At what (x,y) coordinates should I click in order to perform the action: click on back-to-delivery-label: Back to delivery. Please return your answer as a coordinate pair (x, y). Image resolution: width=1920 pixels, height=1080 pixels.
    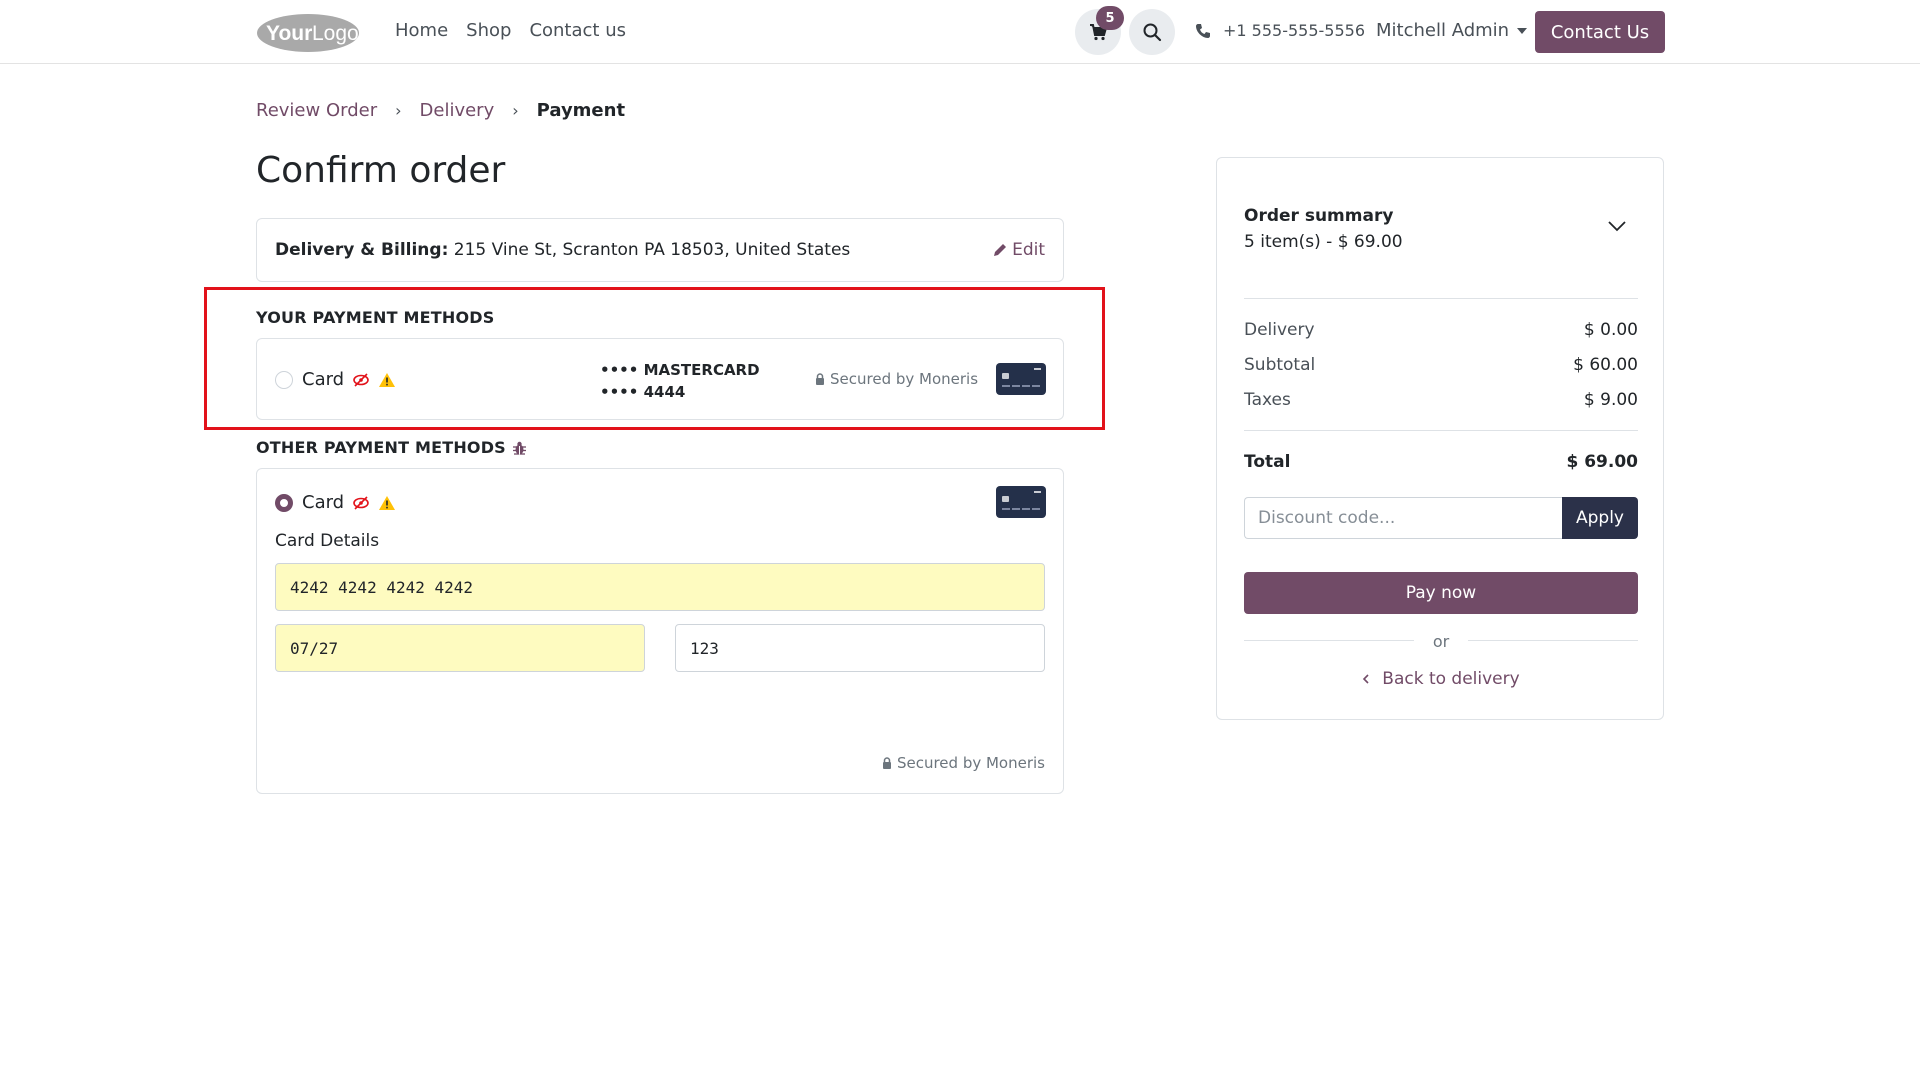
    Looking at the image, I should click on (1451, 679).